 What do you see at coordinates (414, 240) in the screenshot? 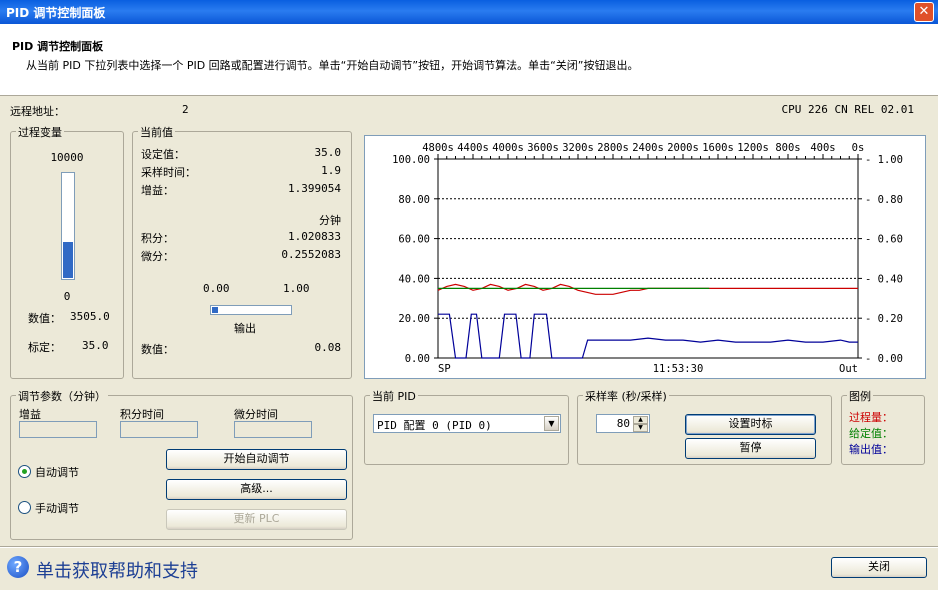
I see `chart-left-tick-label: 60.00` at bounding box center [414, 240].